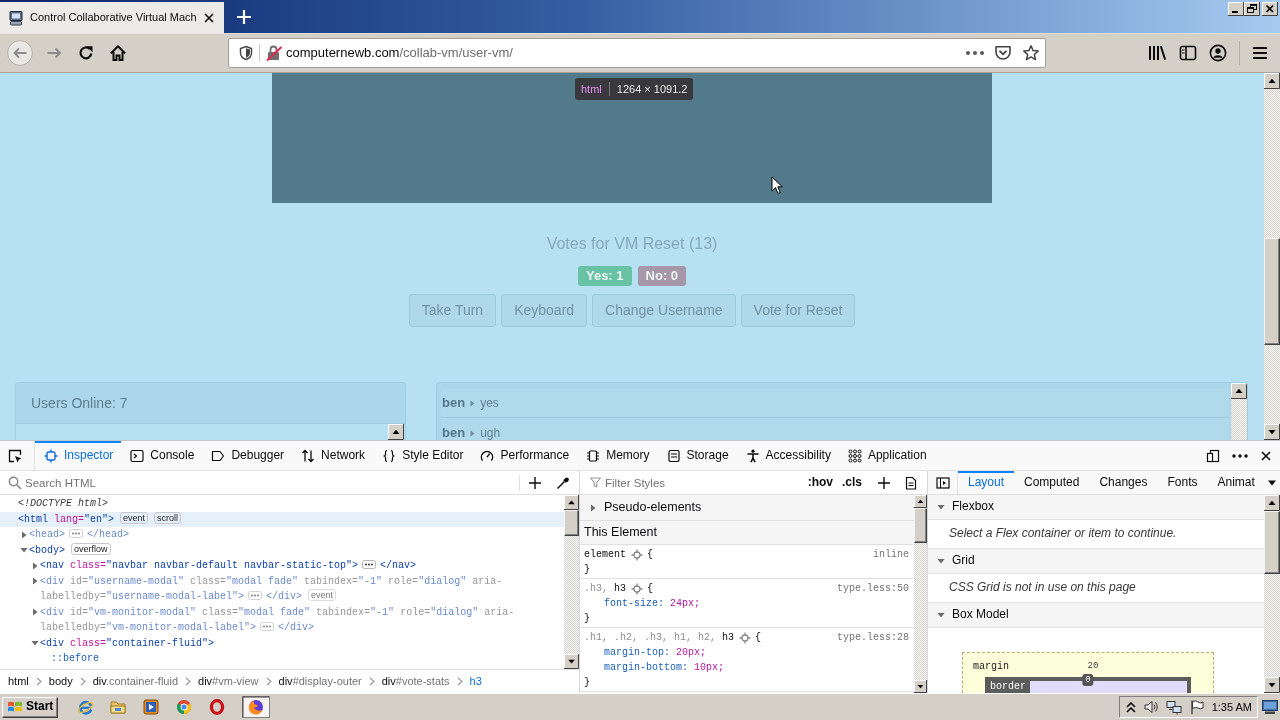 The width and height of the screenshot is (1280, 720). I want to click on node-markup: <!DOCTYPE html>, so click(63, 503).